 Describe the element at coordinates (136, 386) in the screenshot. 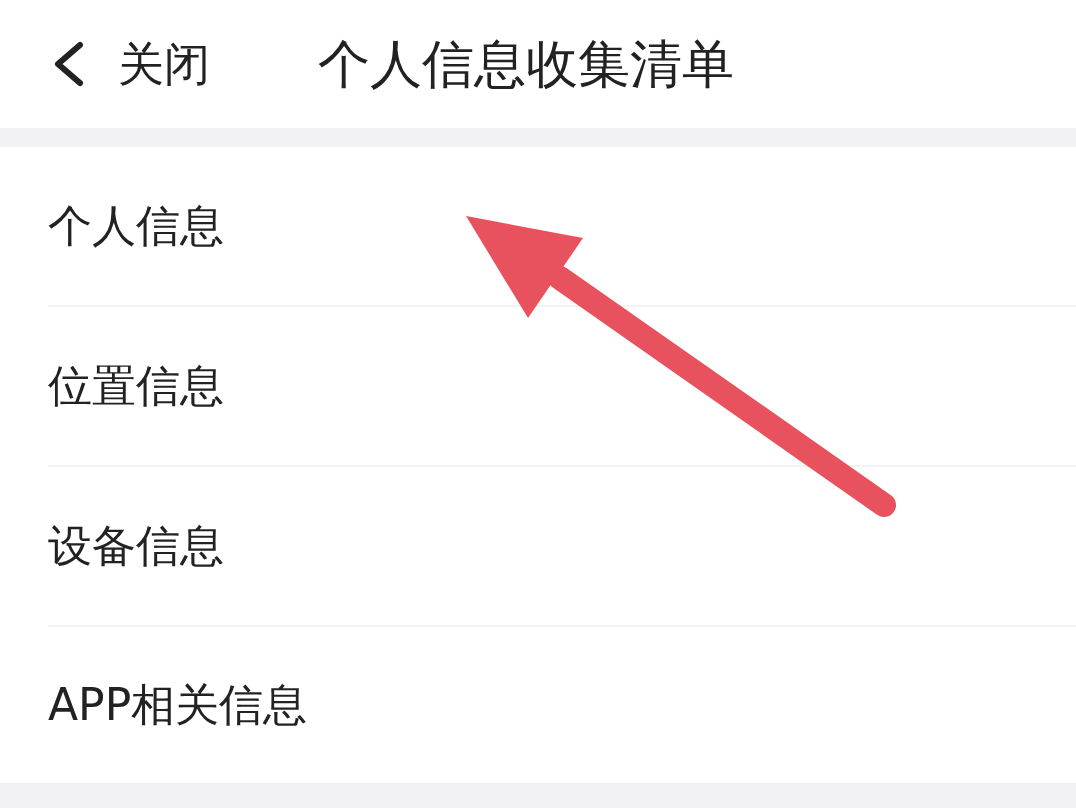

I see `list-item: 位置信息` at that location.